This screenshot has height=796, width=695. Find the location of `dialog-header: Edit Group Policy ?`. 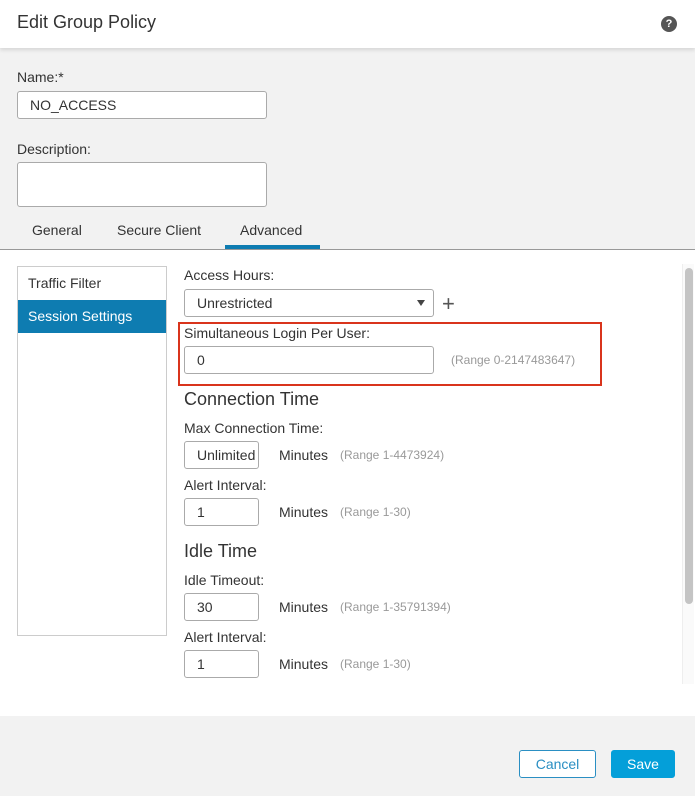

dialog-header: Edit Group Policy ? is located at coordinates (347, 24).